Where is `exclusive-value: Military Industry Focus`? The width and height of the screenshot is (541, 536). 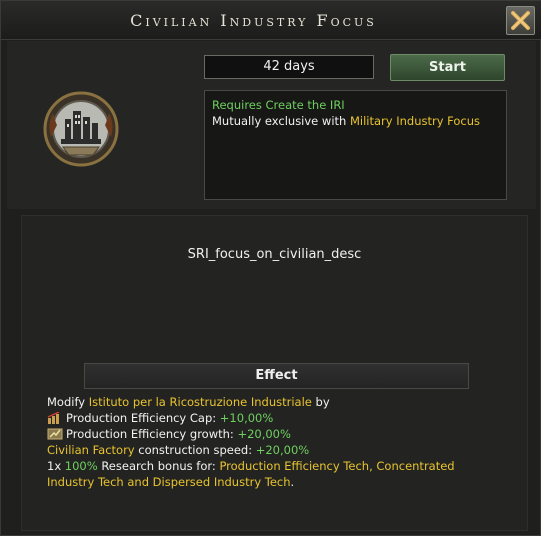 exclusive-value: Military Industry Focus is located at coordinates (415, 121).